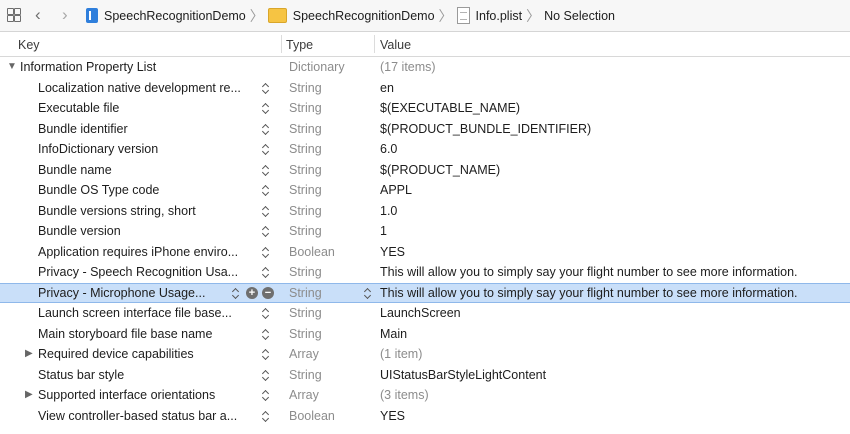 This screenshot has width=850, height=434. What do you see at coordinates (420, 313) in the screenshot?
I see `row-value: LaunchScreen` at bounding box center [420, 313].